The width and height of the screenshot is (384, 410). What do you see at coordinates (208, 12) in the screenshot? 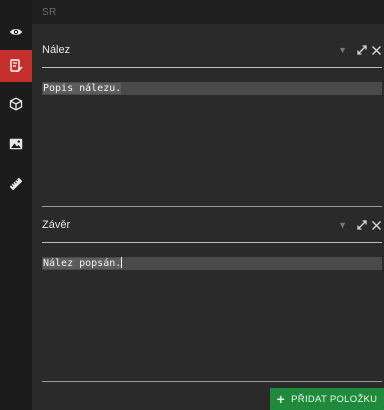
I see `report-topbar: SR` at bounding box center [208, 12].